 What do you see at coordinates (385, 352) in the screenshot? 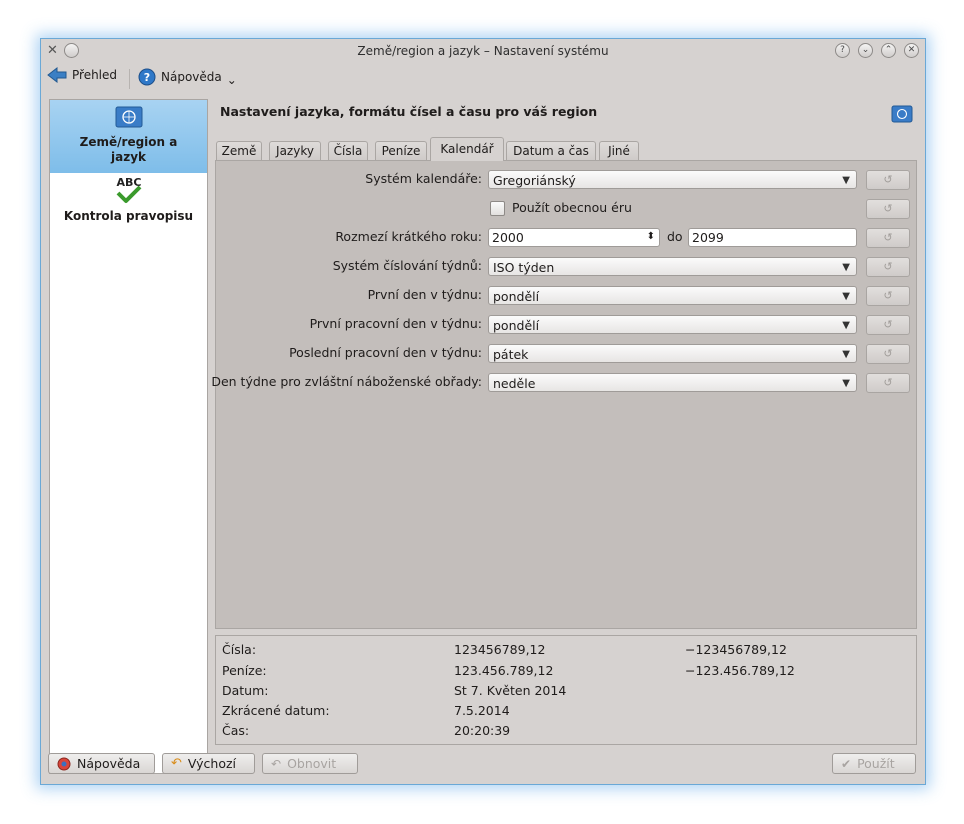
I see `last-work-day-label: Poslední pracovní den v týdnu:` at bounding box center [385, 352].